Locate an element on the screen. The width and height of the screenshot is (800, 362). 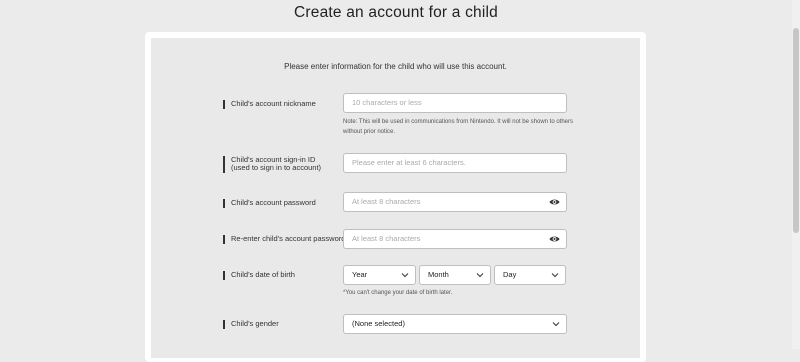
birth-month-select: Month is located at coordinates (455, 275).